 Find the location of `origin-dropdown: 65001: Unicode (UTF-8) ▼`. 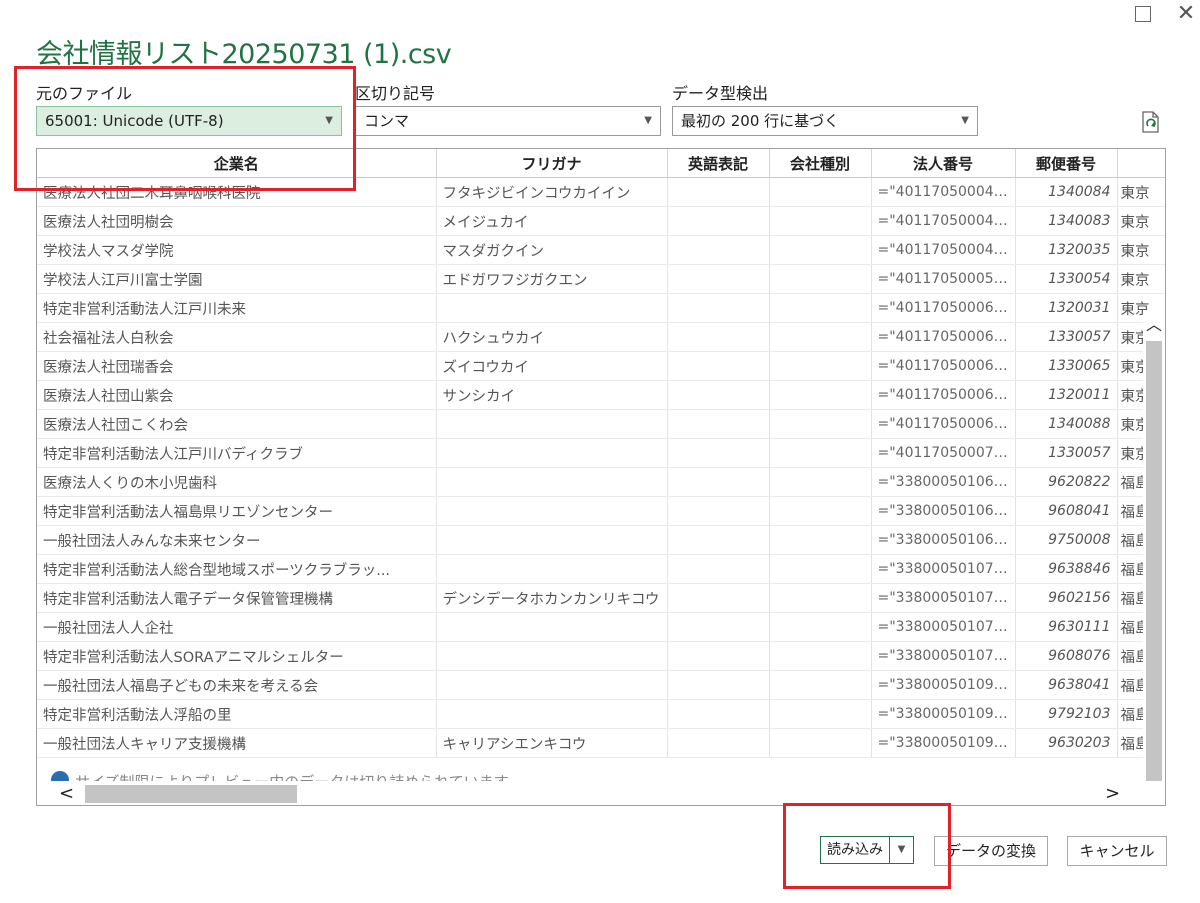

origin-dropdown: 65001: Unicode (UTF-8) ▼ is located at coordinates (189, 121).